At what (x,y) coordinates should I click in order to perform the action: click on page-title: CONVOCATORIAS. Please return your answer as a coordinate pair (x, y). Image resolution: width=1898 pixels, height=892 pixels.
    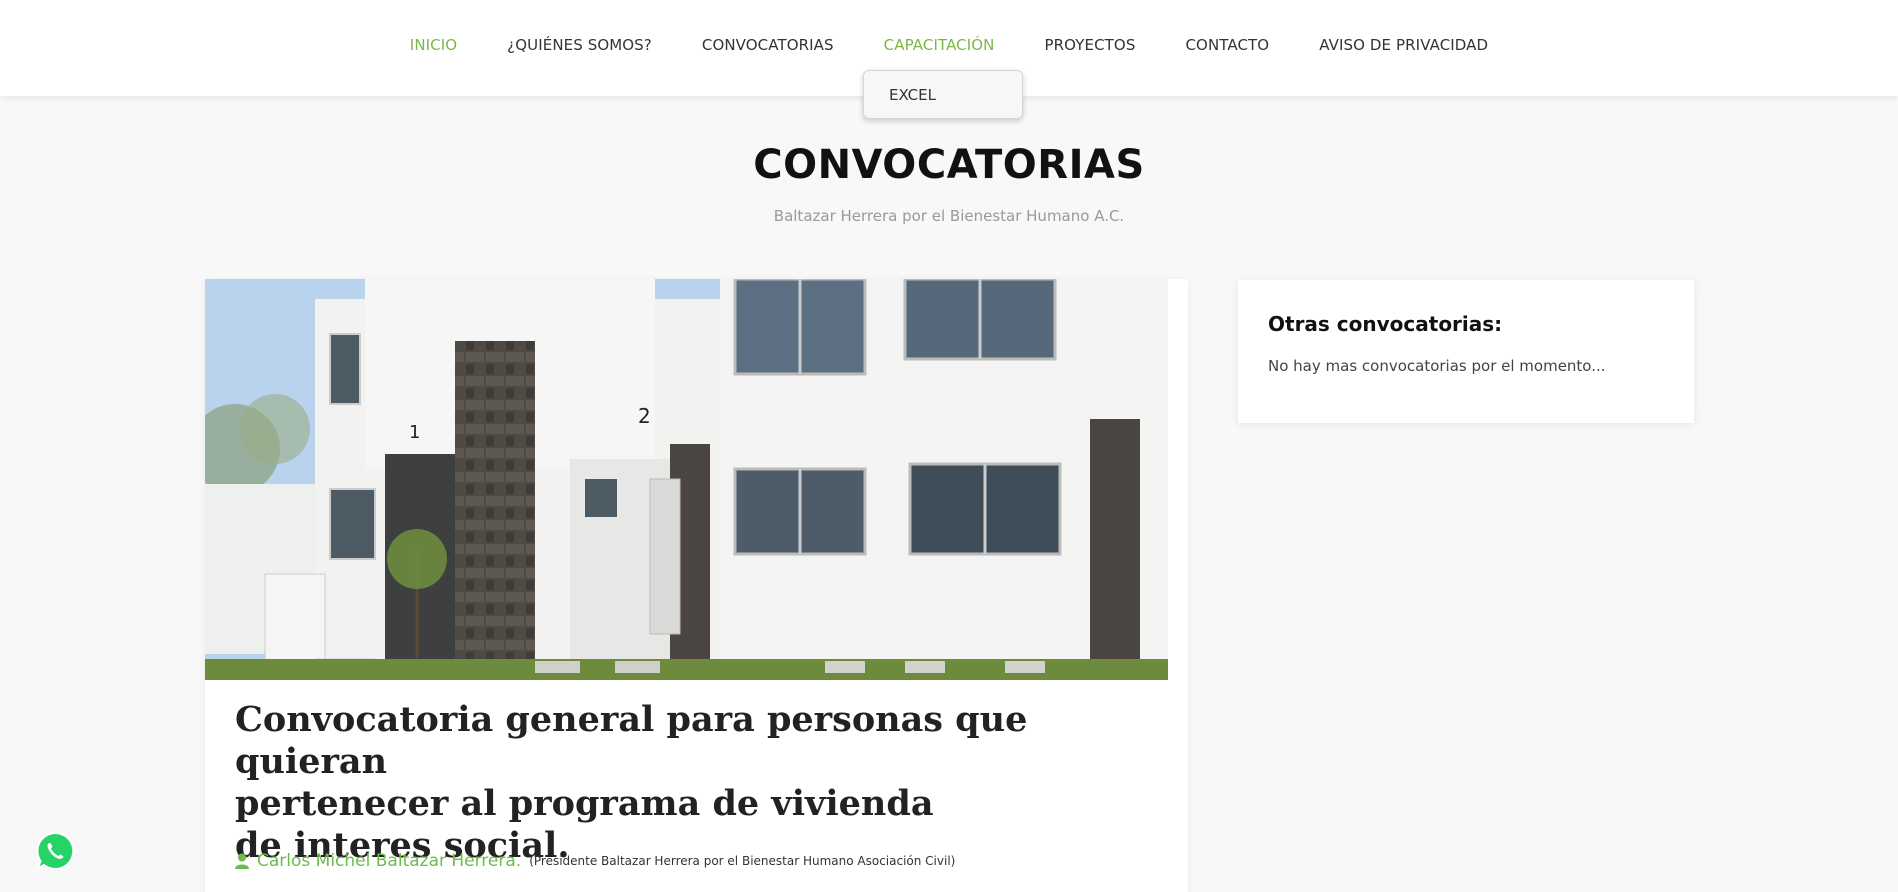
    Looking at the image, I should click on (949, 165).